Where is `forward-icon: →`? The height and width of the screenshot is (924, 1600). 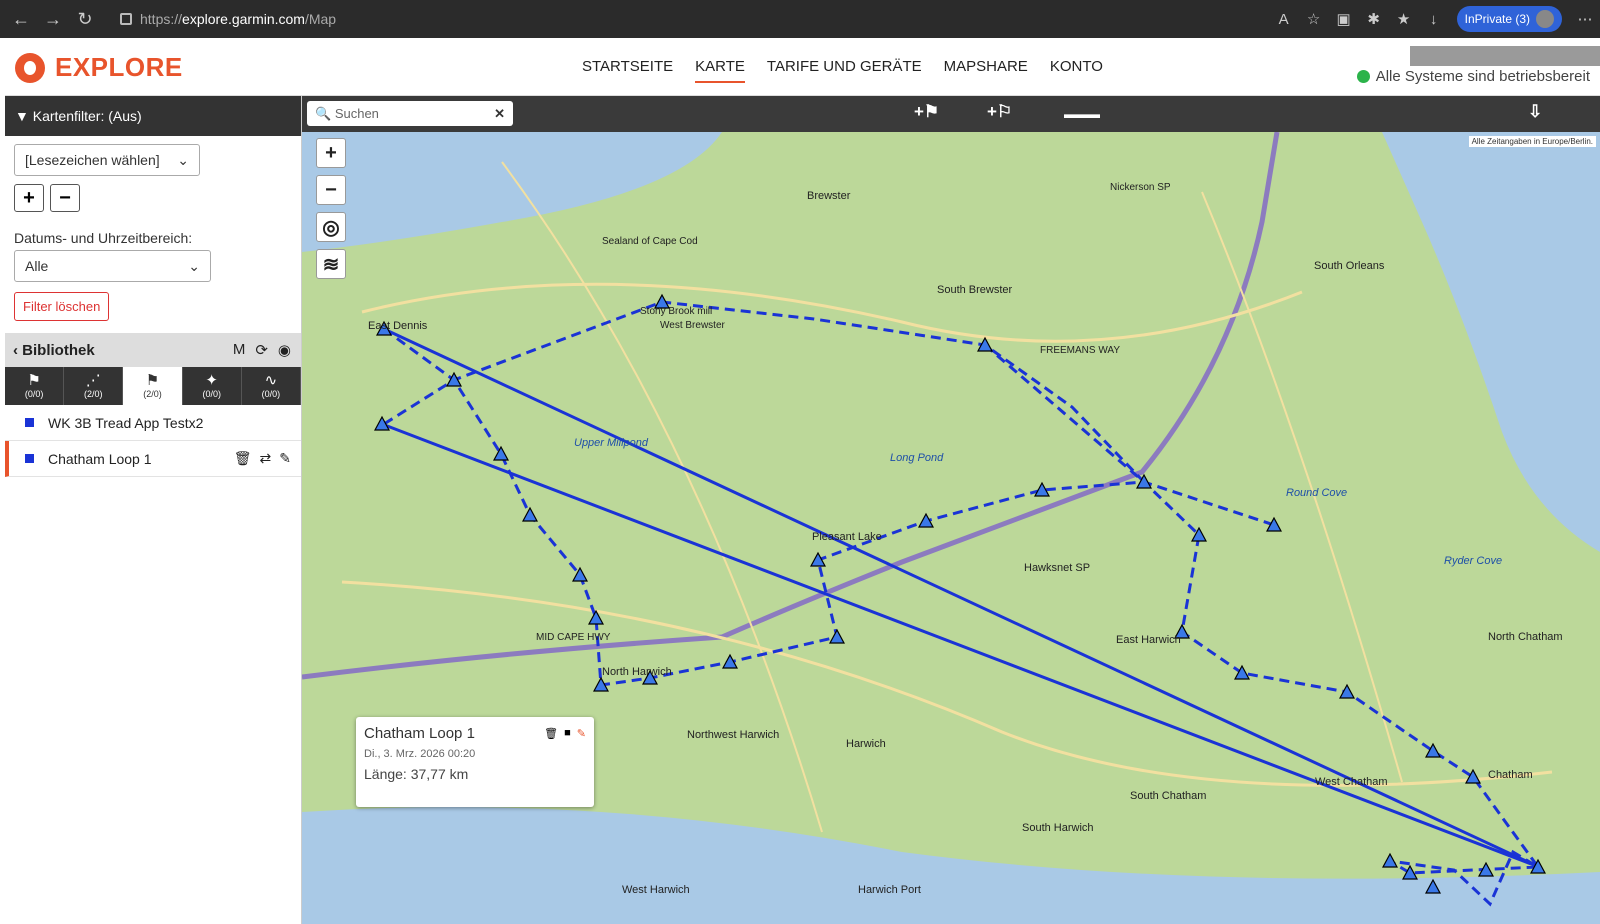
forward-icon: → is located at coordinates (53, 19).